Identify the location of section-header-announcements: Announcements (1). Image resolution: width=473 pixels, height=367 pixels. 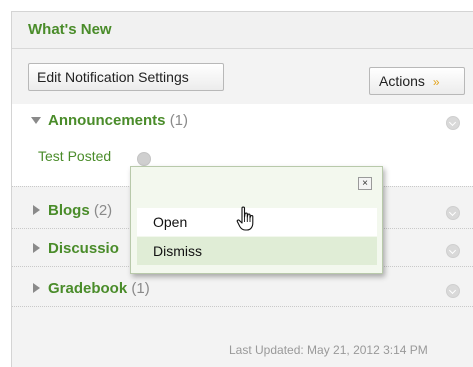
(242, 121).